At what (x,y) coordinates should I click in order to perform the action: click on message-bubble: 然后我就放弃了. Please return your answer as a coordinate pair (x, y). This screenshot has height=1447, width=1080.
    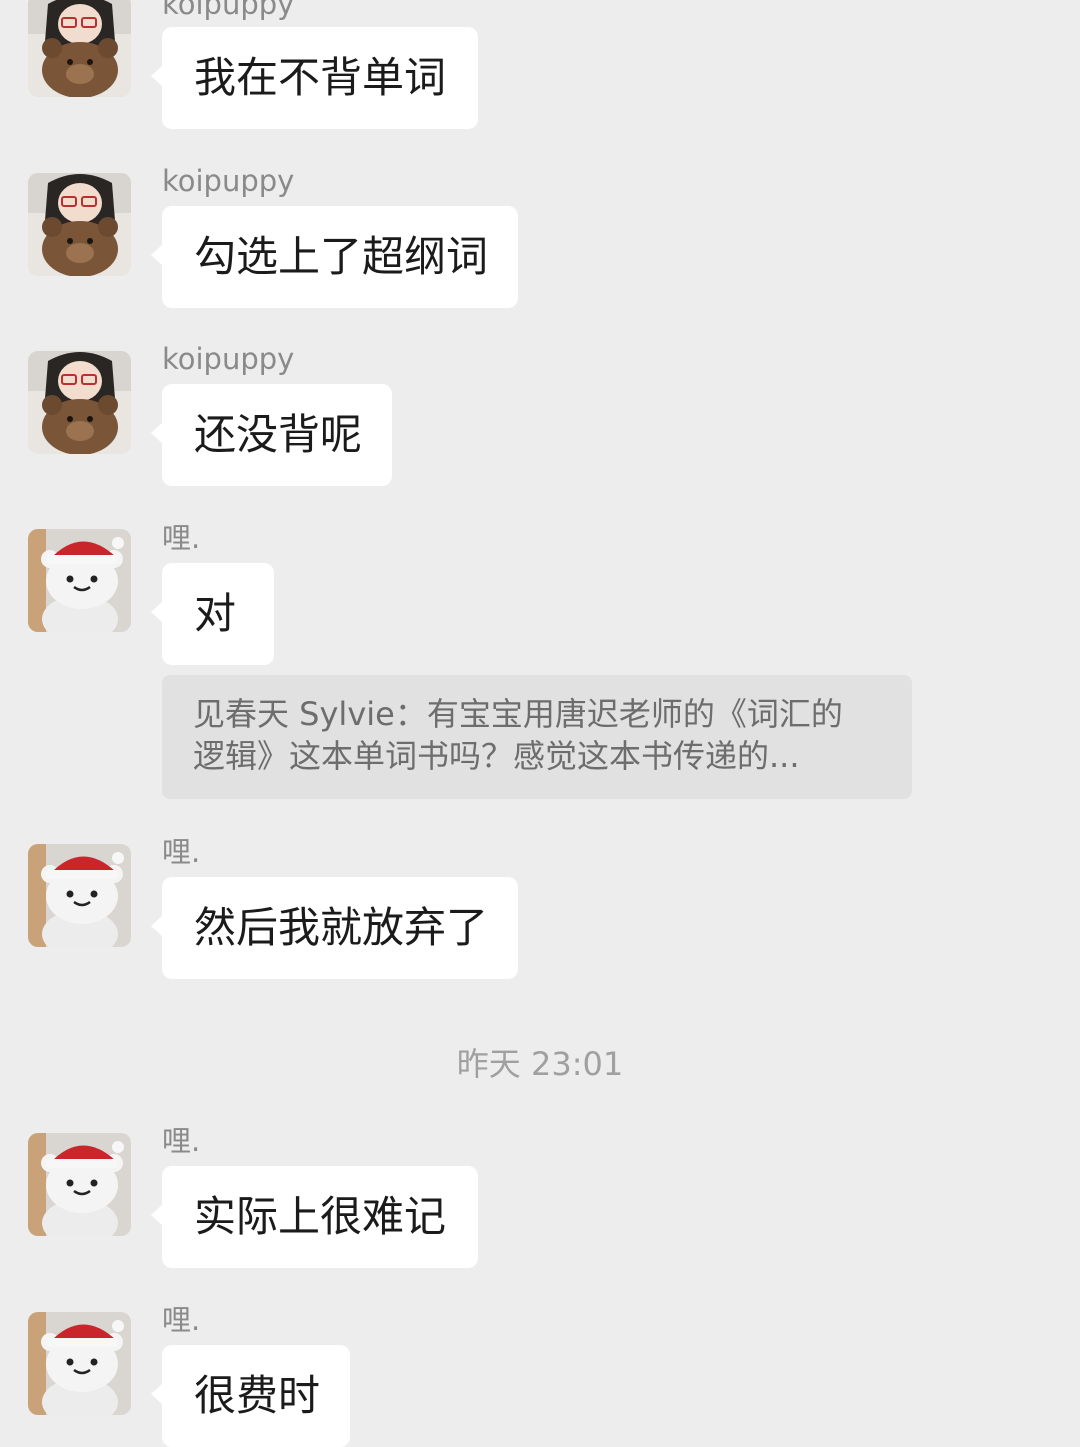
    Looking at the image, I should click on (334, 928).